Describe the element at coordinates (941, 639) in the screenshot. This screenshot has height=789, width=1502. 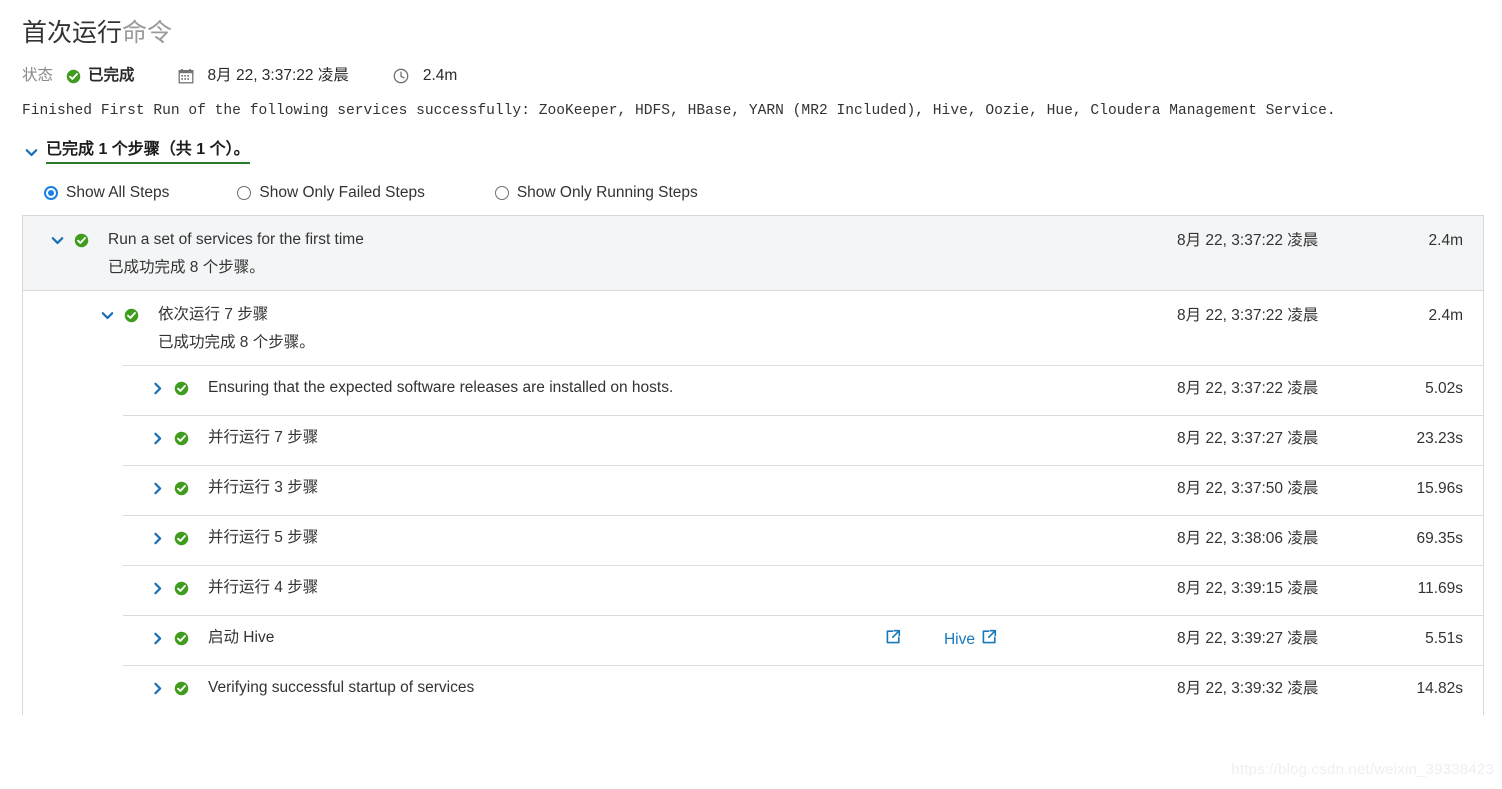
I see `step-links: Hive` at that location.